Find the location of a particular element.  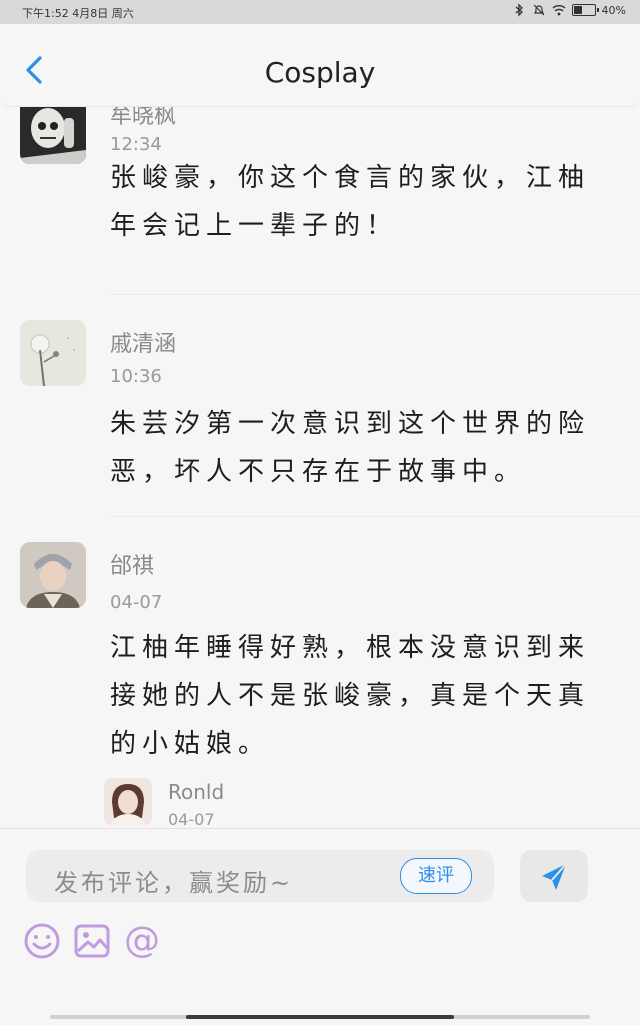

header: Cosplay is located at coordinates (320, 65).